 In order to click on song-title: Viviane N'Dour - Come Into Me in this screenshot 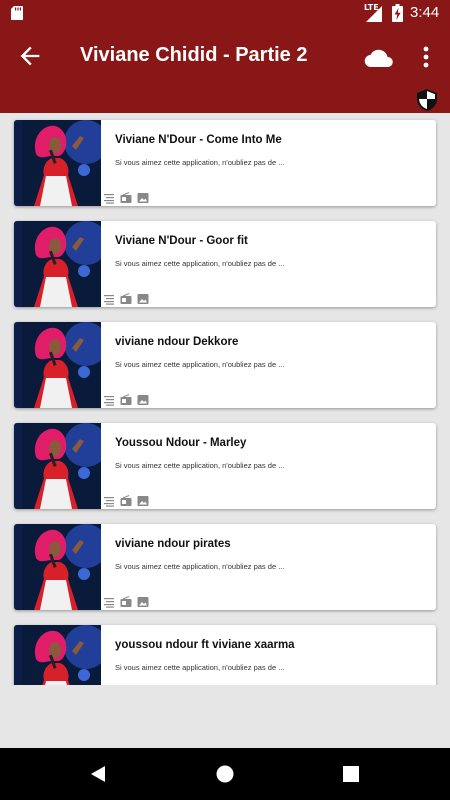, I will do `click(198, 140)`.